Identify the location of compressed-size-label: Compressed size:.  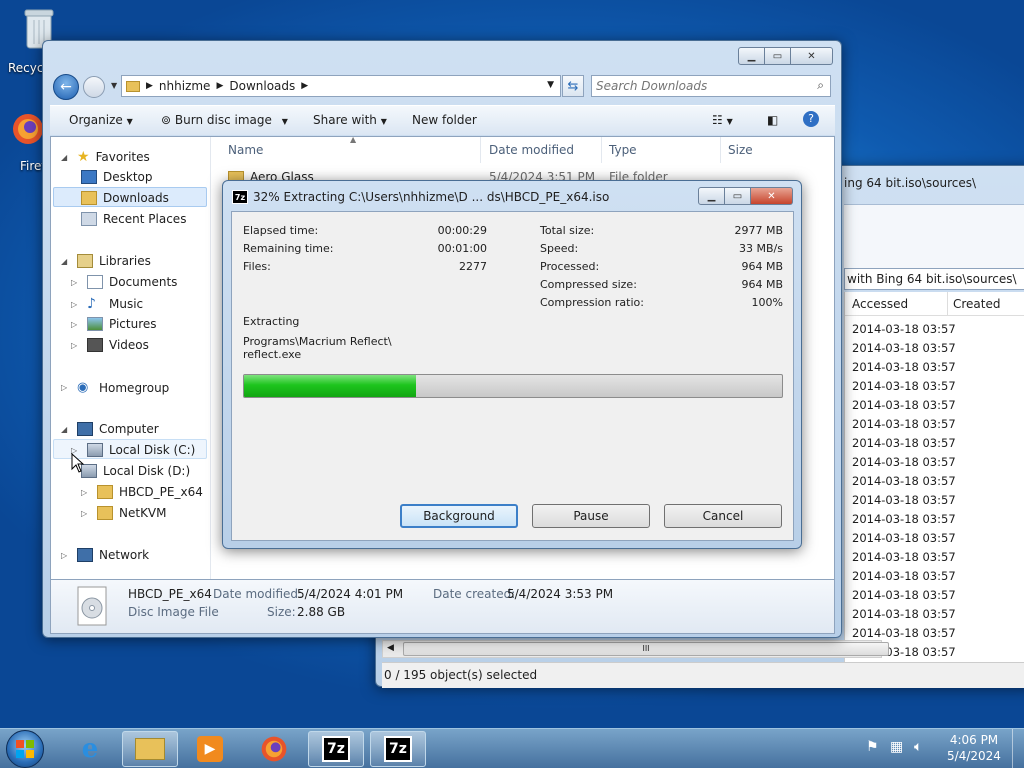
(588, 284).